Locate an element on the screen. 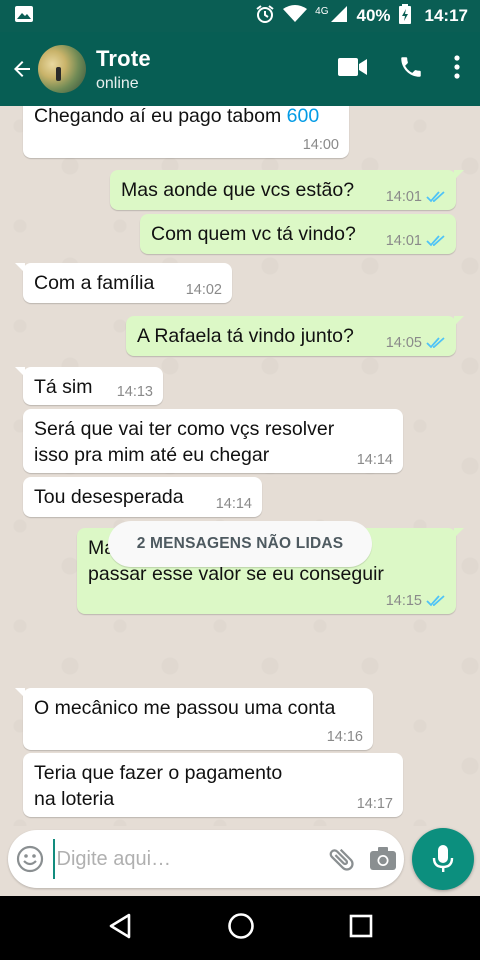 The image size is (480, 960). message-text: Tou desesperada is located at coordinates (109, 497).